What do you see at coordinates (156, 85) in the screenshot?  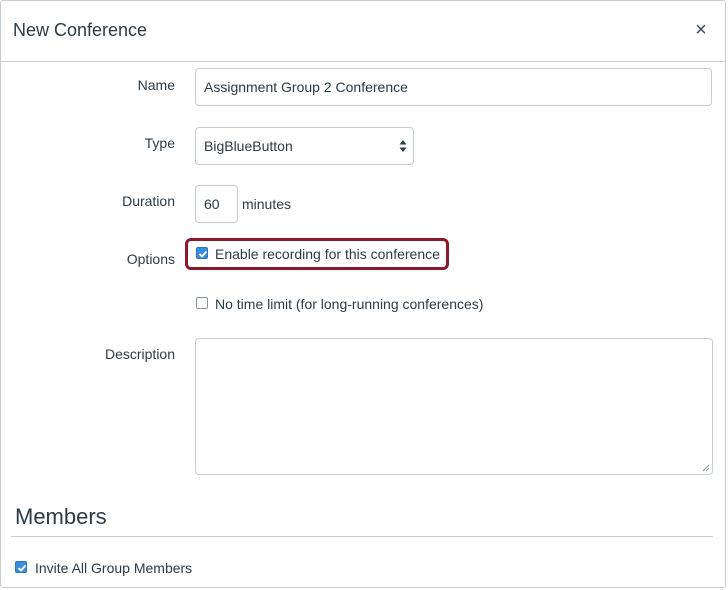 I see `name-label: Name` at bounding box center [156, 85].